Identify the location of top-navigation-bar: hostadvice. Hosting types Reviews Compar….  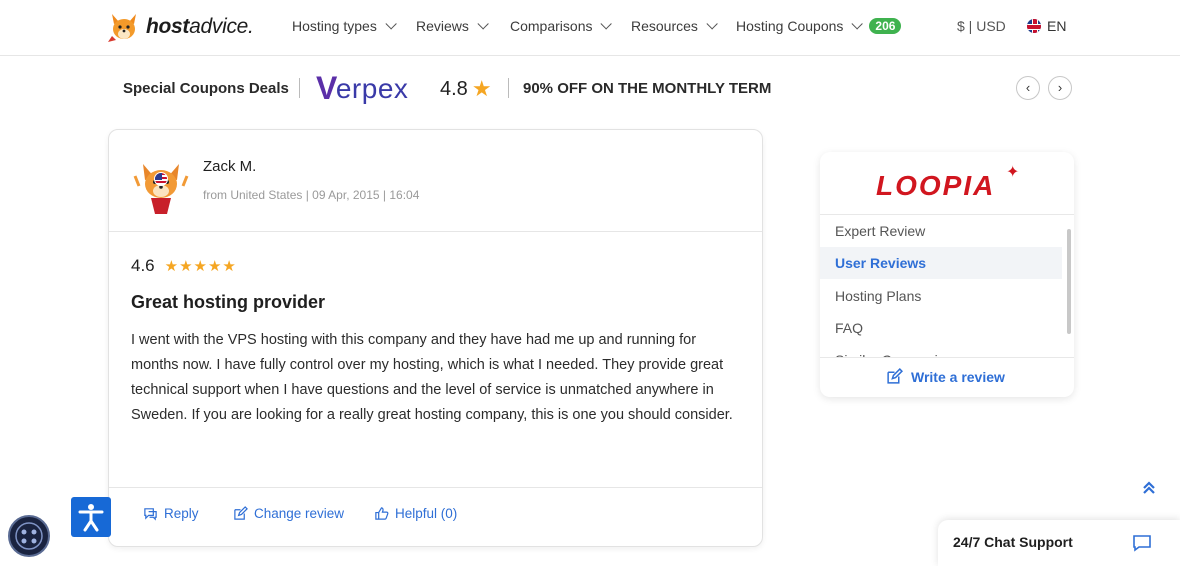
(590, 28).